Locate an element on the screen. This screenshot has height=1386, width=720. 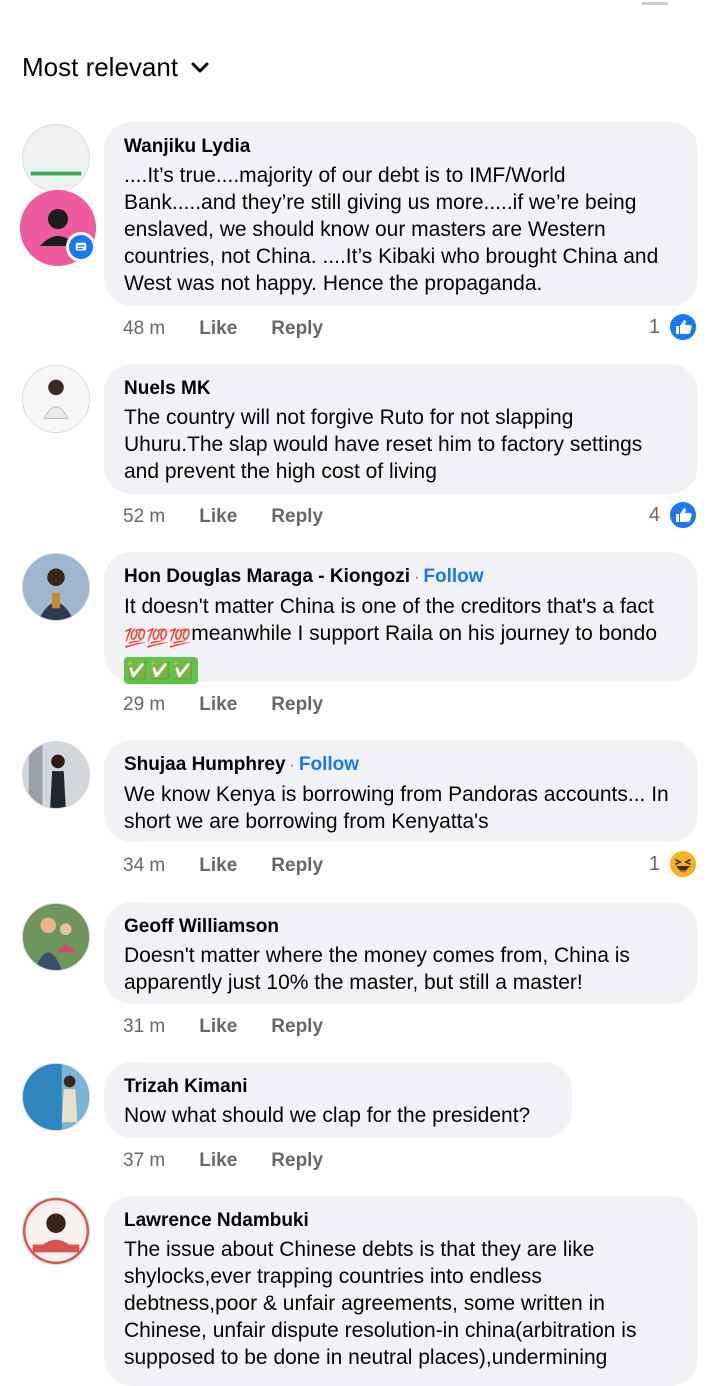
top-edge-icon is located at coordinates (655, 2).